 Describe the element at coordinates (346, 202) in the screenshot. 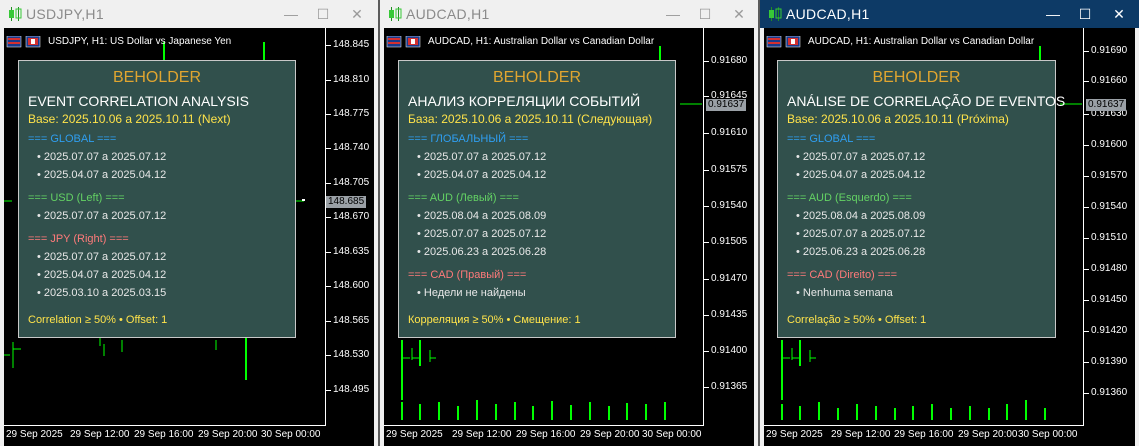

I see `current-price-tag: 148.685` at that location.